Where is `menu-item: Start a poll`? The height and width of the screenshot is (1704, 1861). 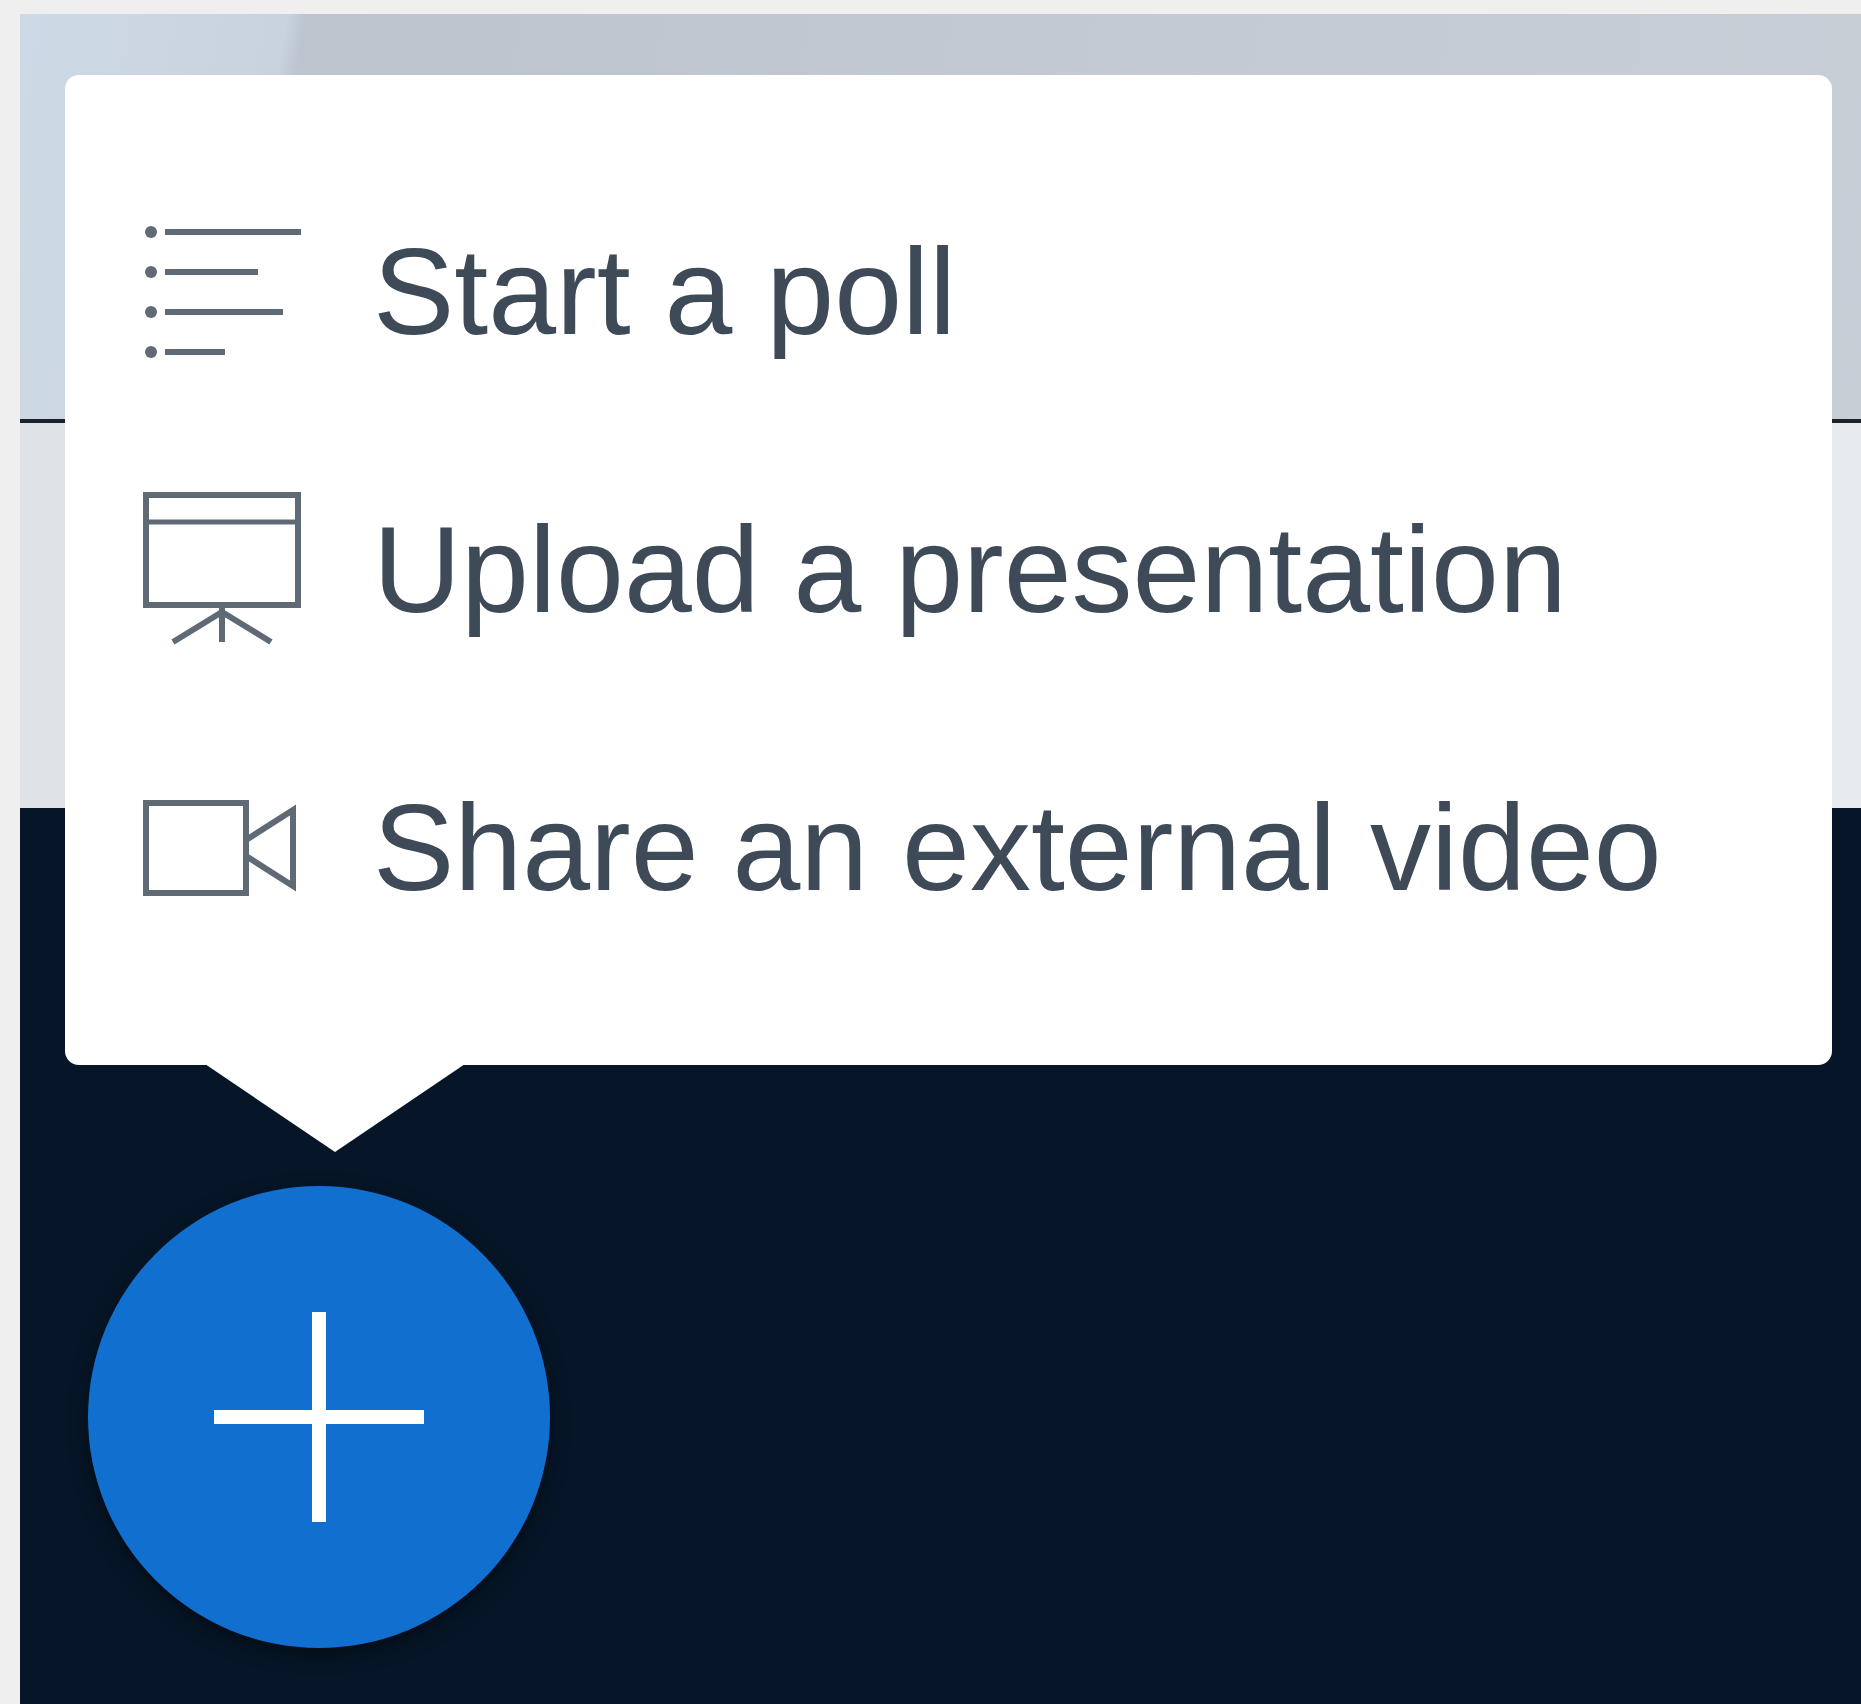 menu-item: Start a poll is located at coordinates (665, 292).